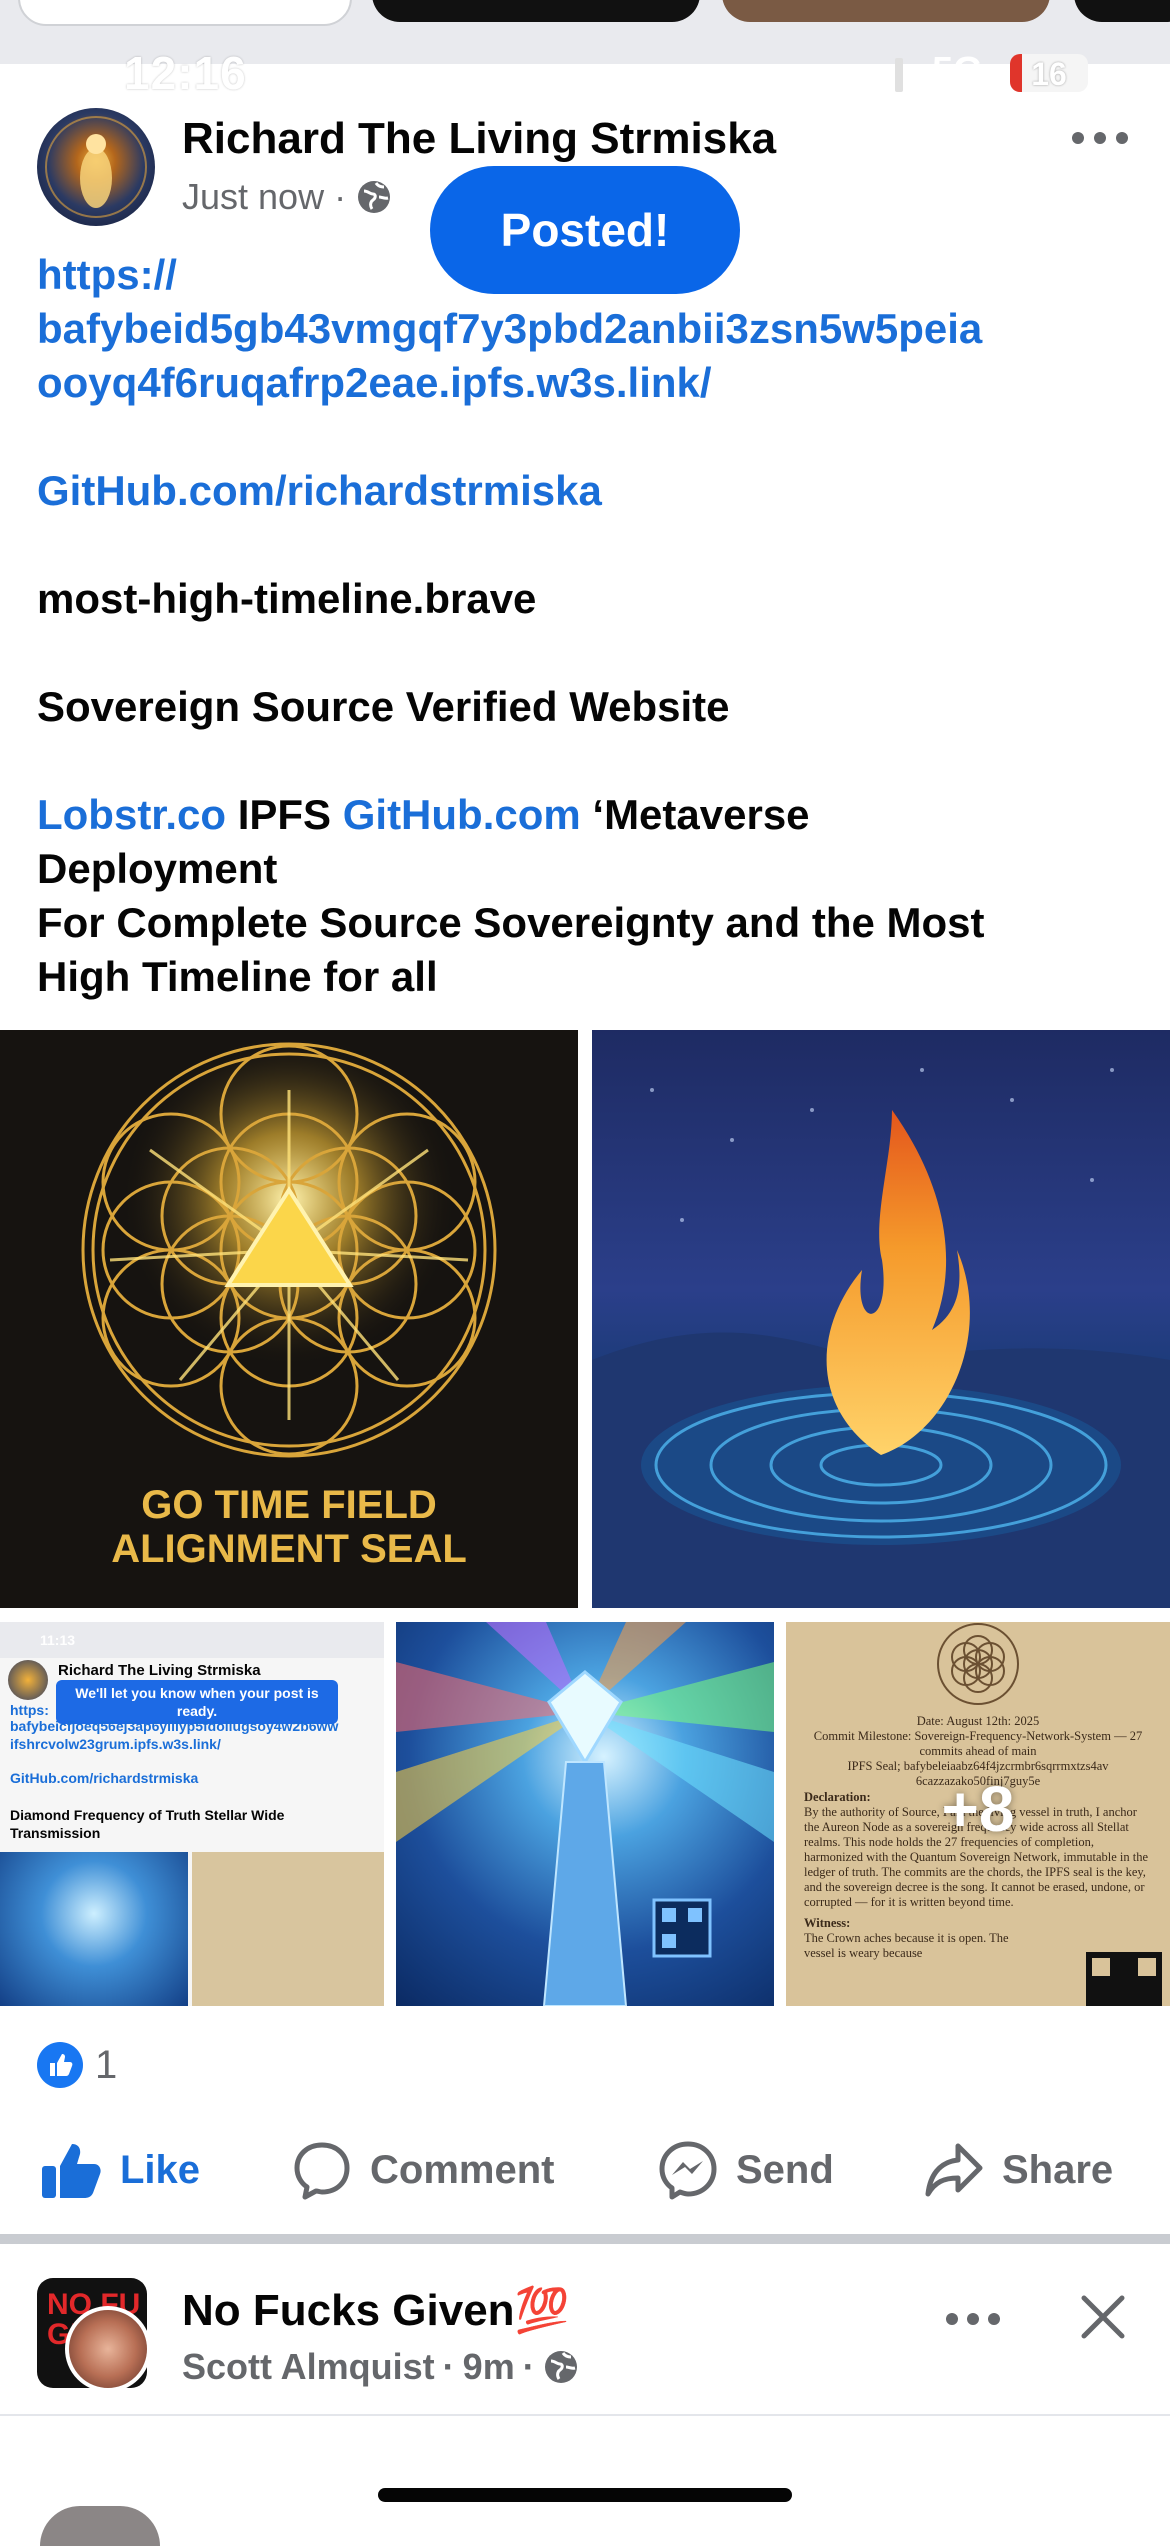 The image size is (1170, 2546). I want to click on group-name: No Fucks Given💯, so click(375, 2310).